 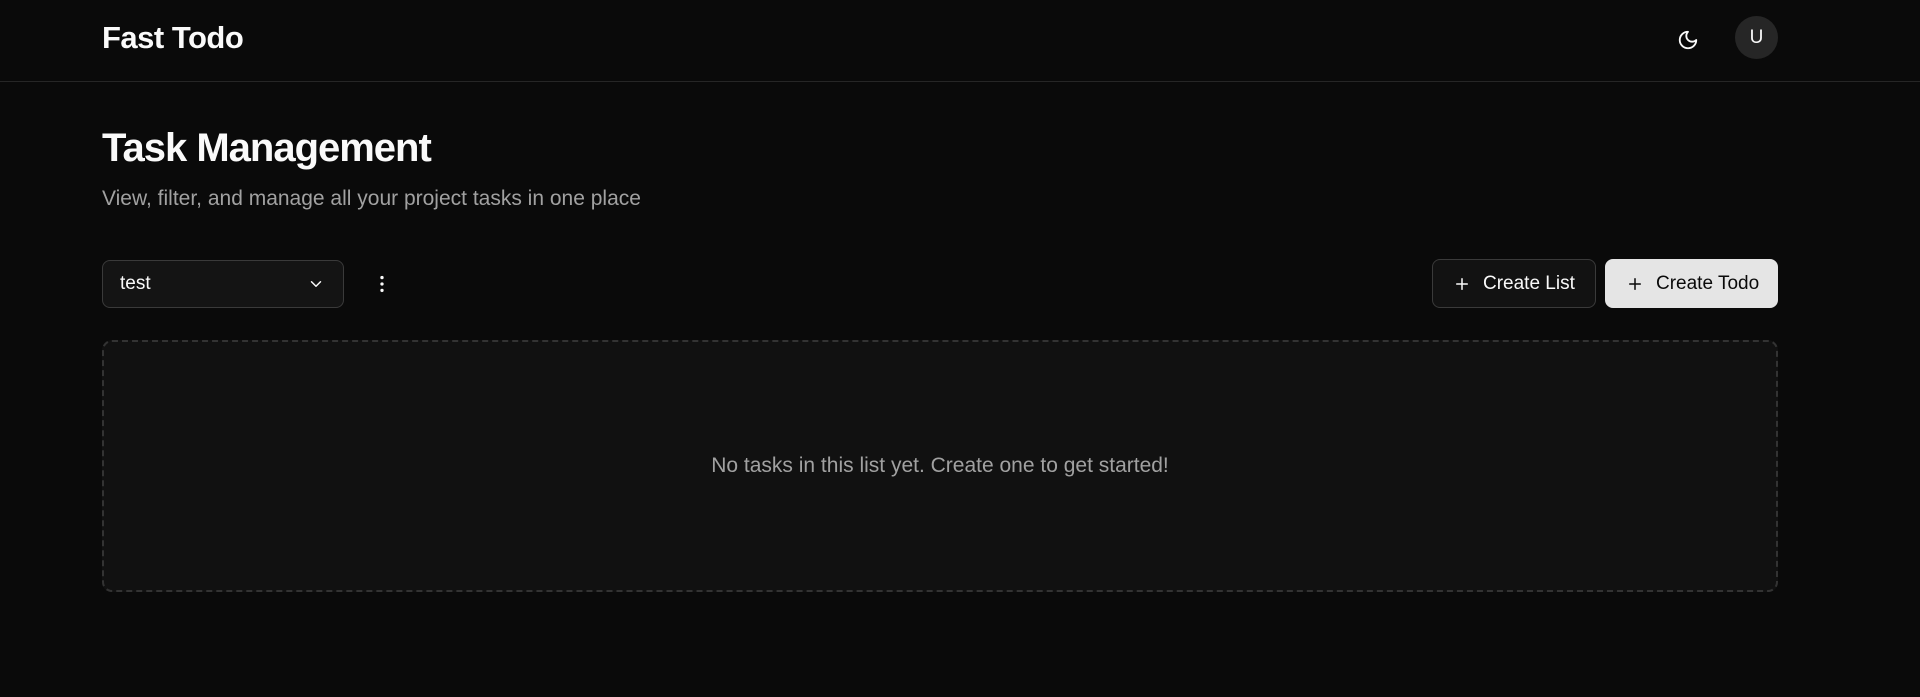 What do you see at coordinates (1756, 37) in the screenshot?
I see `user-avatar: U` at bounding box center [1756, 37].